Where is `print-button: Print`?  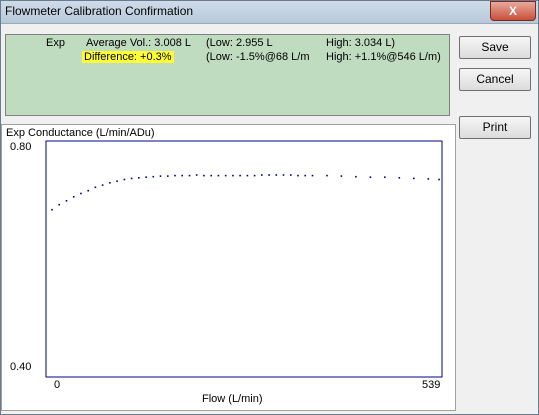 print-button: Print is located at coordinates (495, 127).